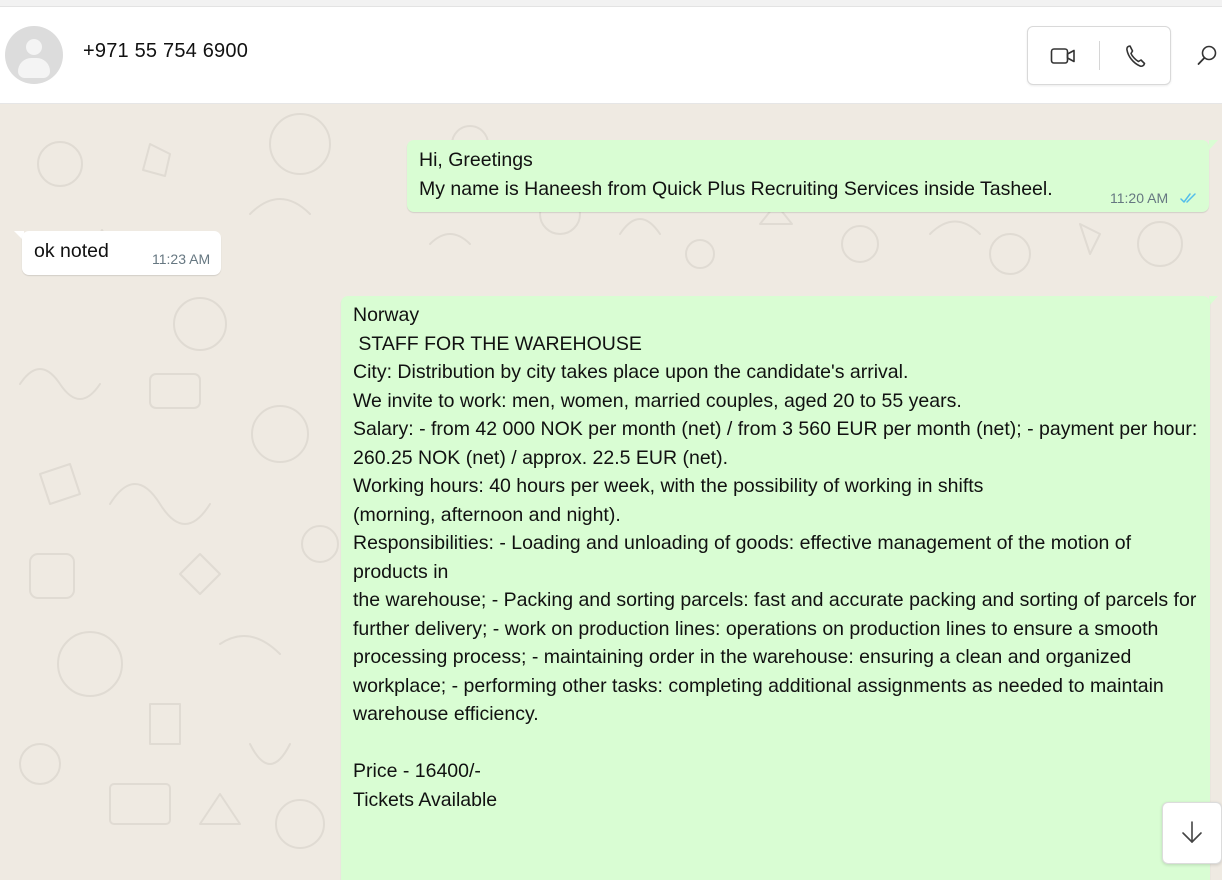 Image resolution: width=1222 pixels, height=880 pixels. I want to click on message-text: Hi, Greetings, so click(476, 160).